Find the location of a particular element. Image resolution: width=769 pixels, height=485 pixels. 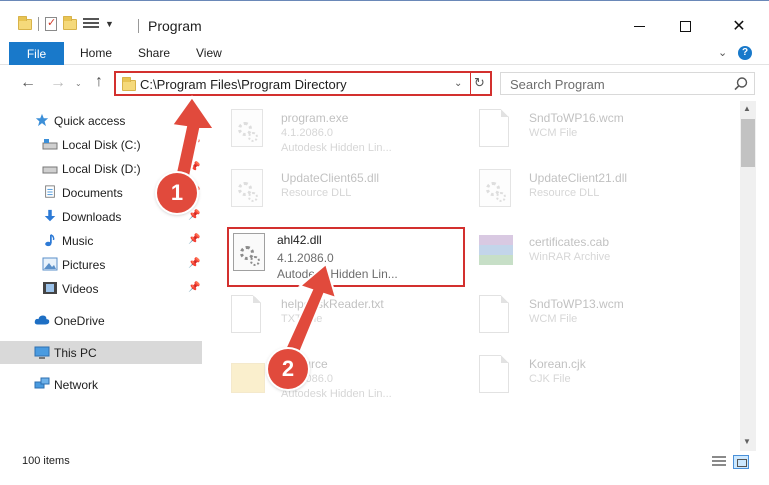

help-icon: ? is located at coordinates (745, 53).